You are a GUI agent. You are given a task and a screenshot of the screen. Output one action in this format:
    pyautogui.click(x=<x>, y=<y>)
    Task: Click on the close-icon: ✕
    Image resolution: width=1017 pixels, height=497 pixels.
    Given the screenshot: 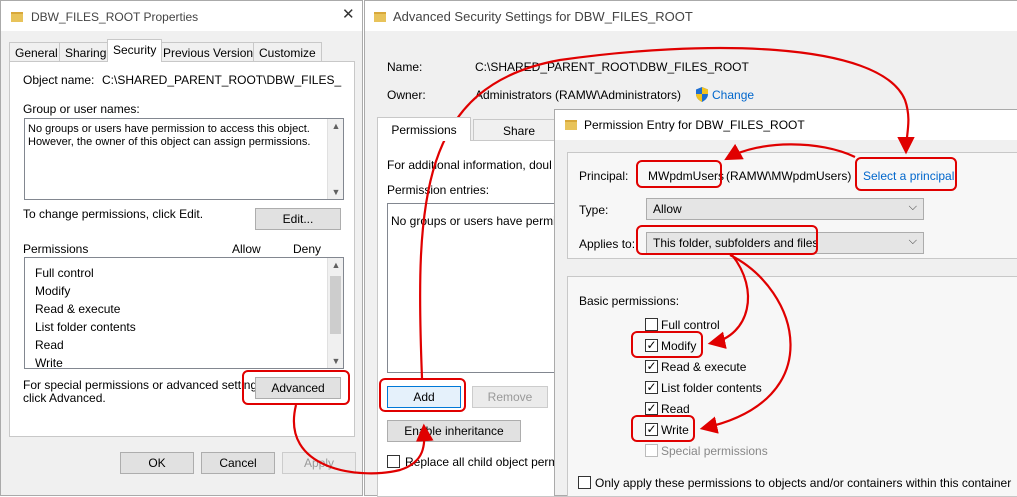 What is the action you would take?
    pyautogui.click(x=348, y=14)
    